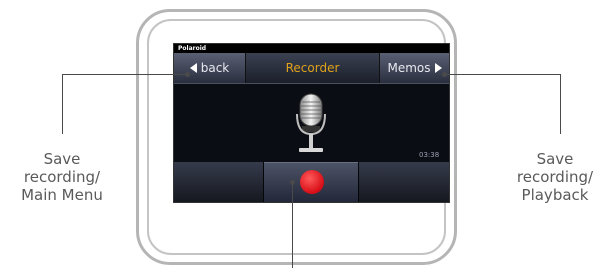 The height and width of the screenshot is (273, 596). Describe the element at coordinates (62, 177) in the screenshot. I see `left-callout-label: Save recording/Main Menu` at that location.